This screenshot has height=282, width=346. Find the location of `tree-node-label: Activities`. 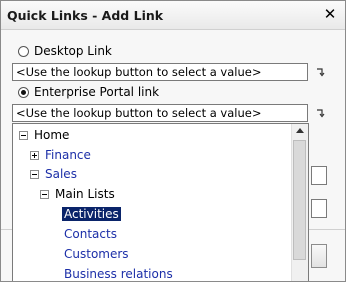

tree-node-label: Activities is located at coordinates (91, 214).